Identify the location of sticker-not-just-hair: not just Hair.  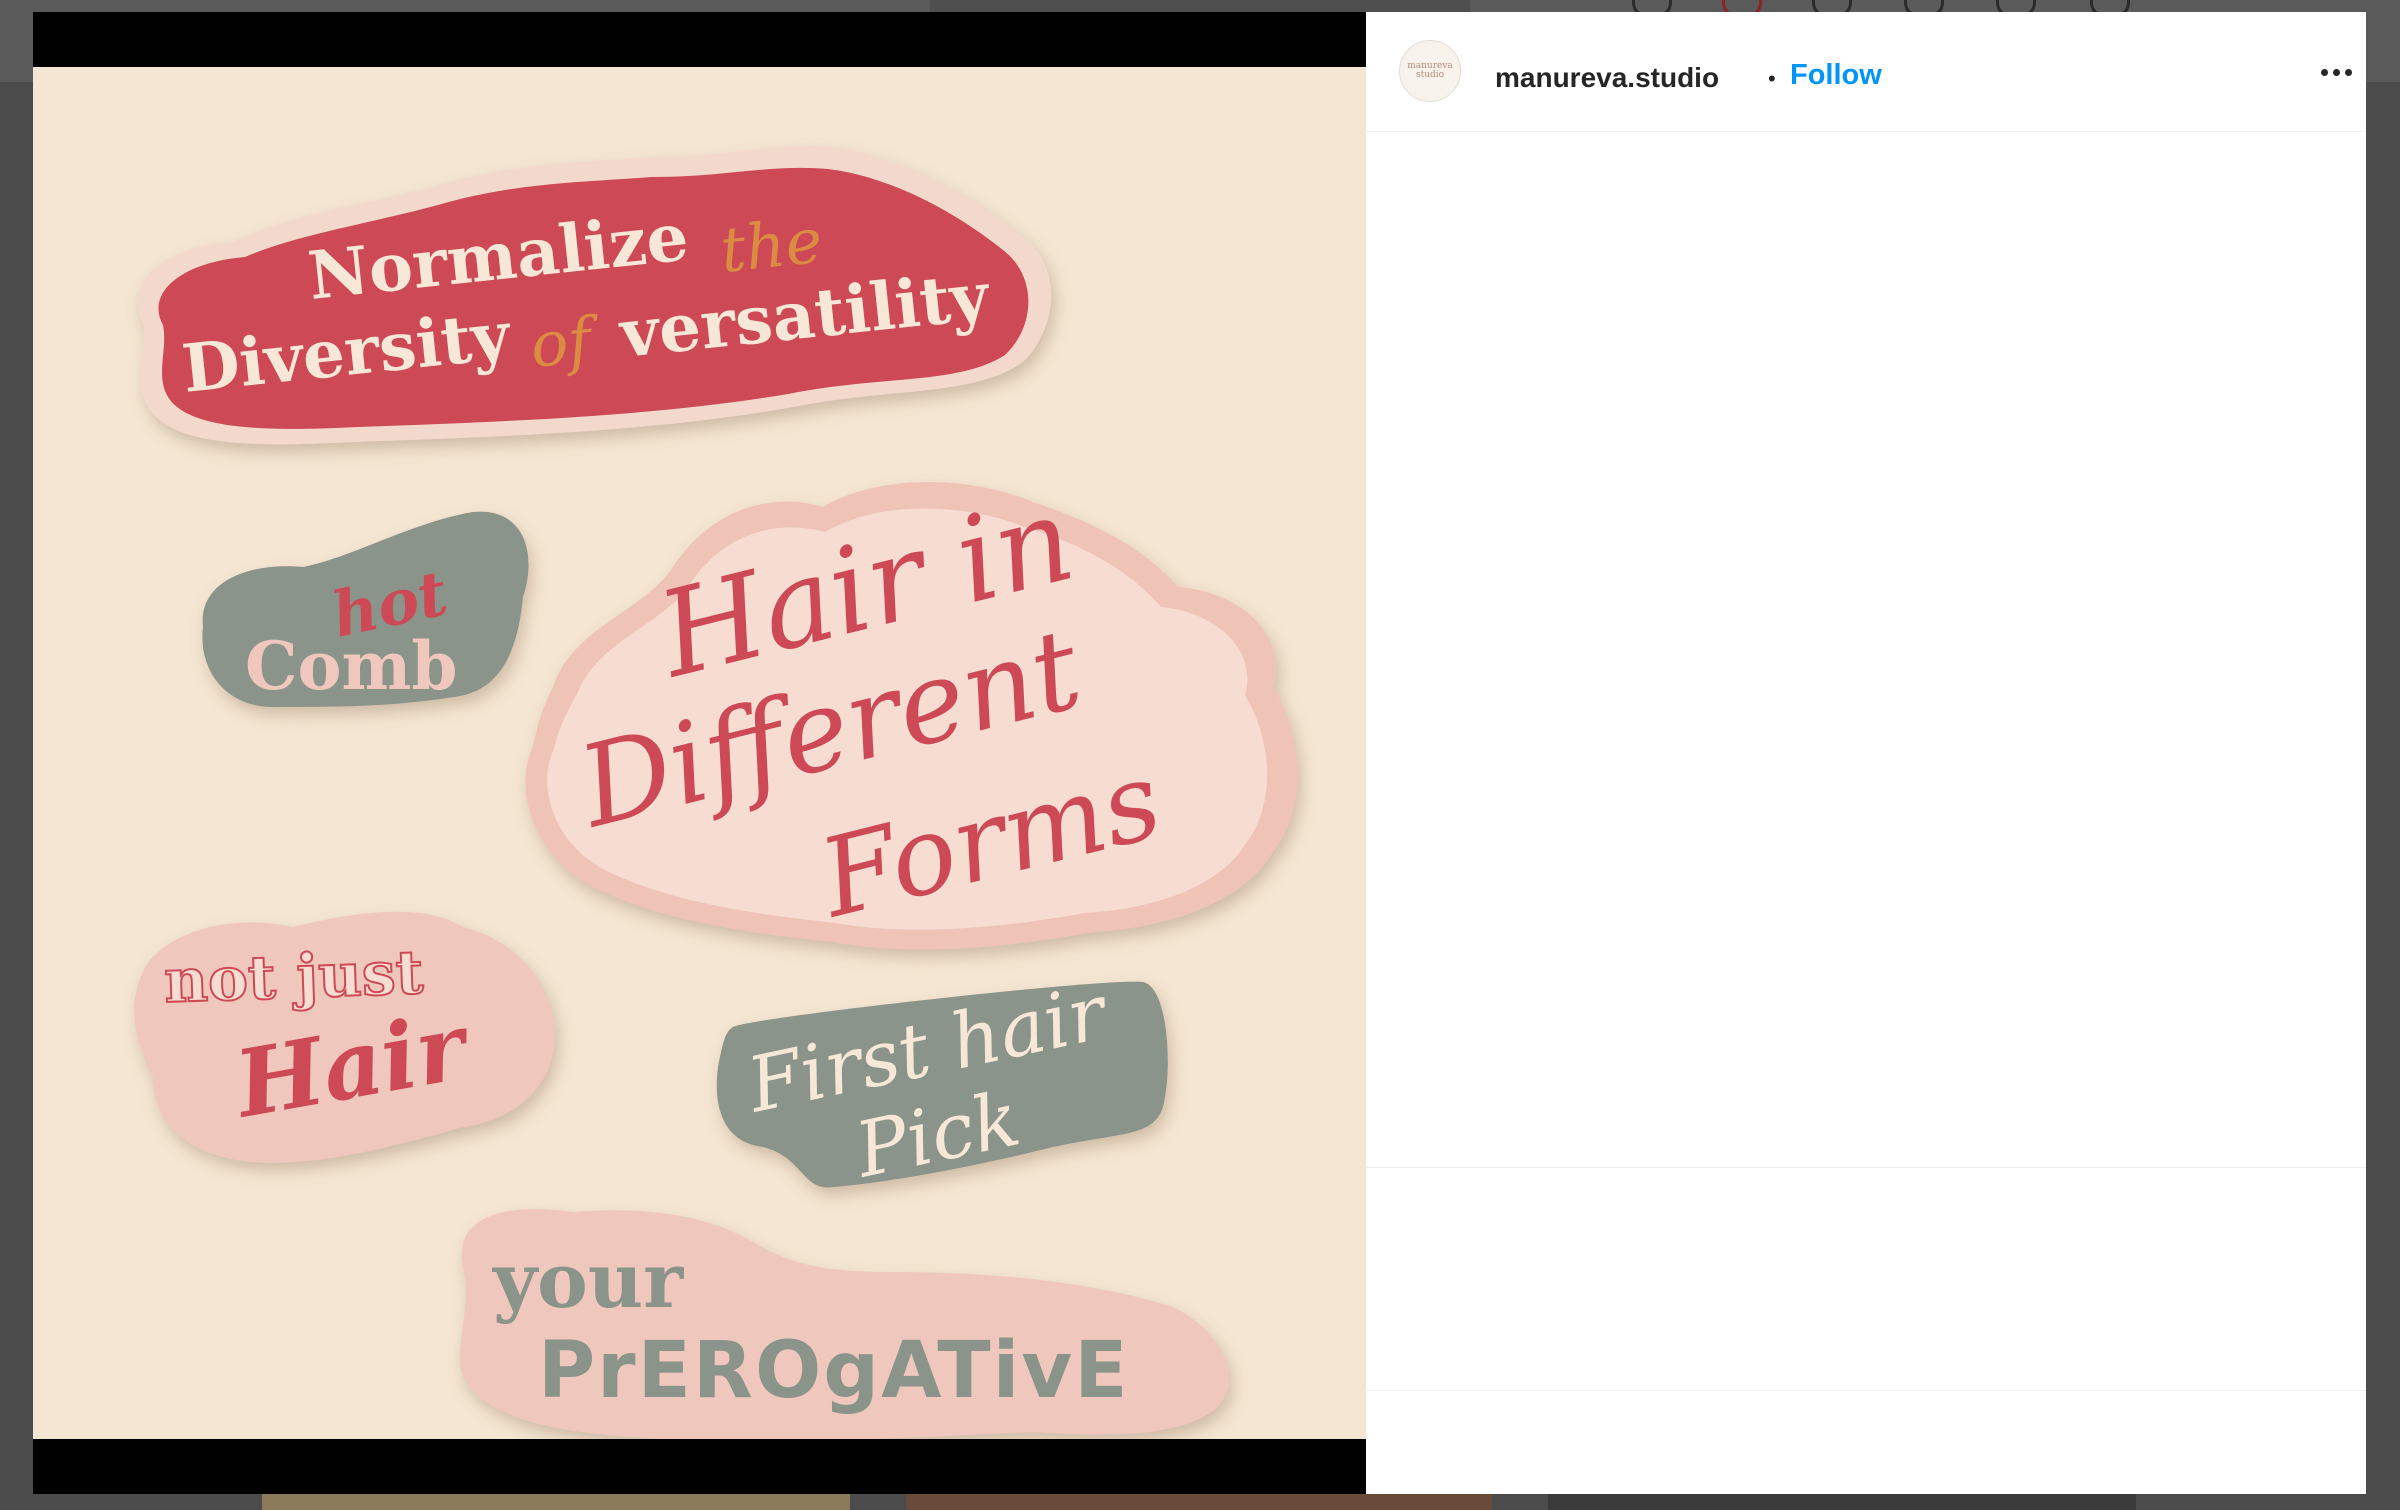
(344, 1037).